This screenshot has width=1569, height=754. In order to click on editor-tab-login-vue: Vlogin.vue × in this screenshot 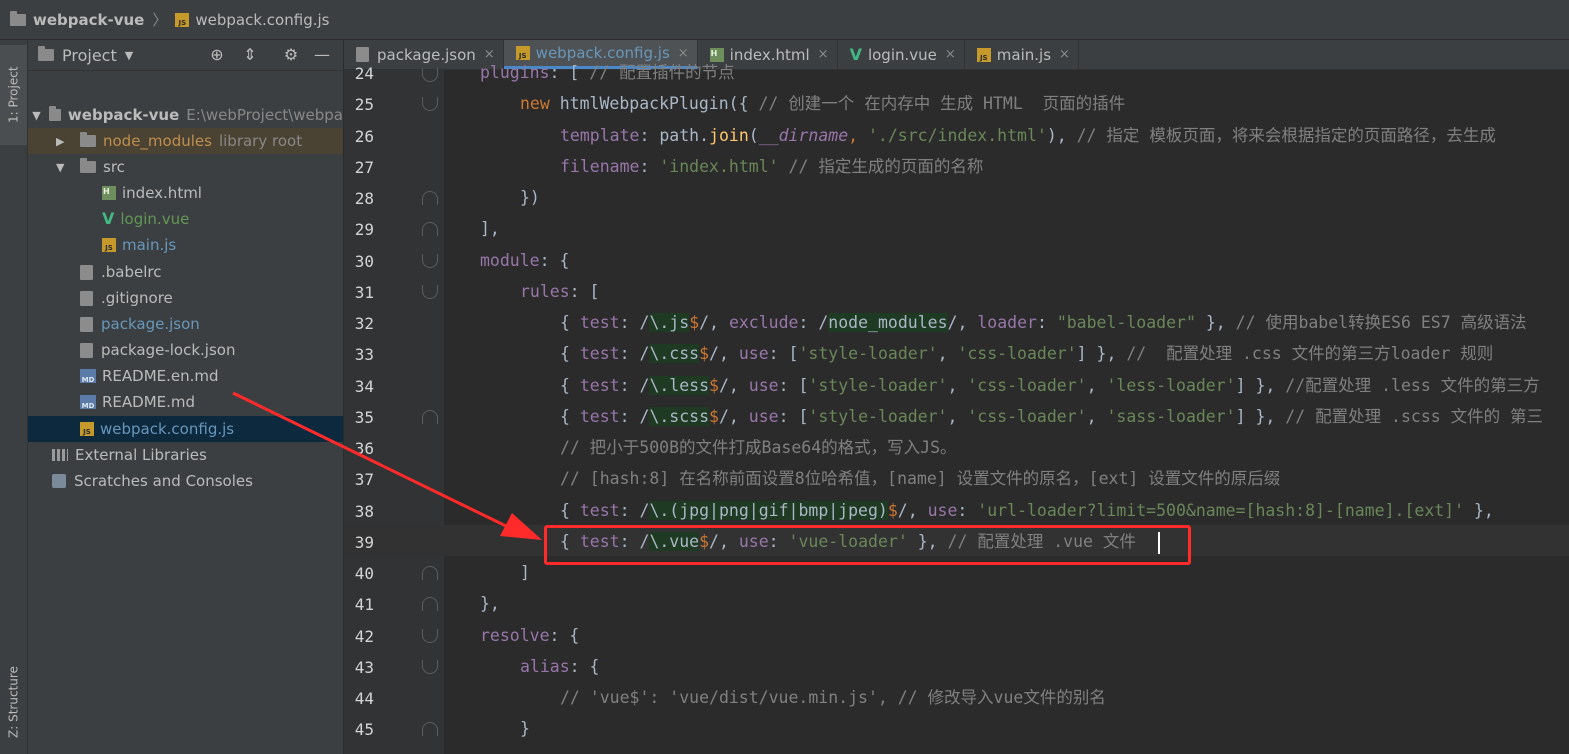, I will do `click(901, 54)`.